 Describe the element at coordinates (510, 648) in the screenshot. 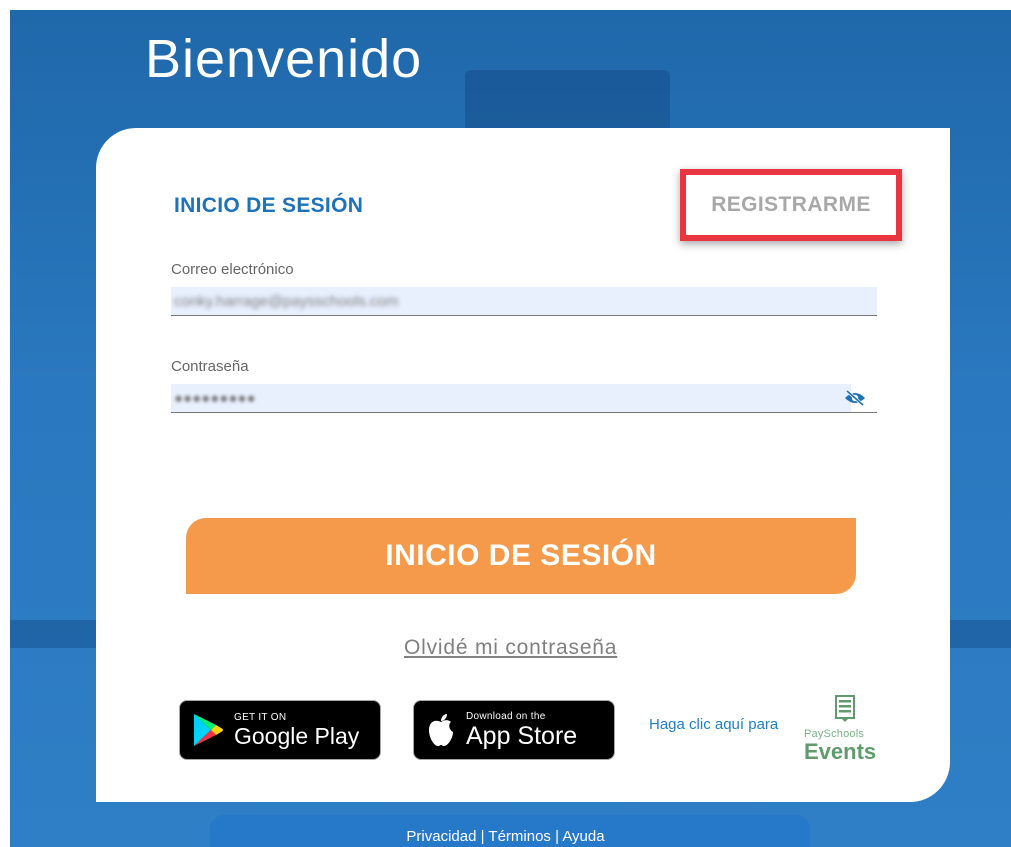

I see `forgot-password-link: Olvidé mi contraseña` at that location.